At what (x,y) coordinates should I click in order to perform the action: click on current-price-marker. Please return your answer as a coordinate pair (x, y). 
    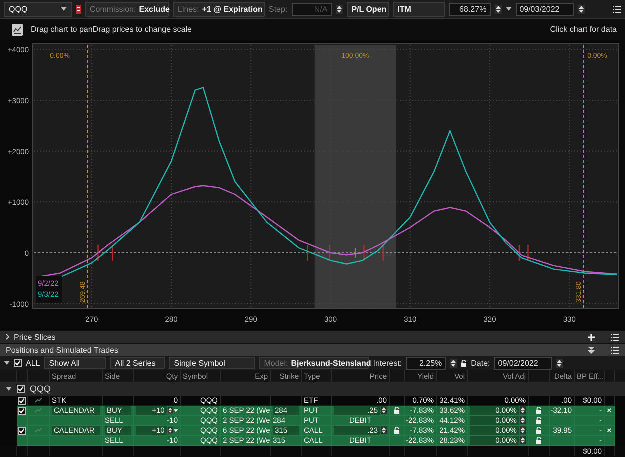
    Looking at the image, I should click on (355, 253).